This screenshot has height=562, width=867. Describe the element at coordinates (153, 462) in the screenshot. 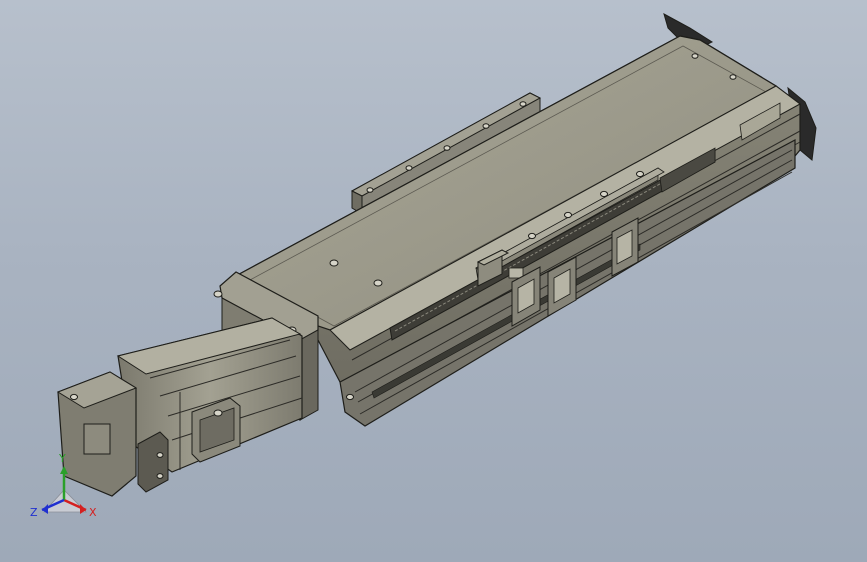

I see `encoder-connector` at that location.